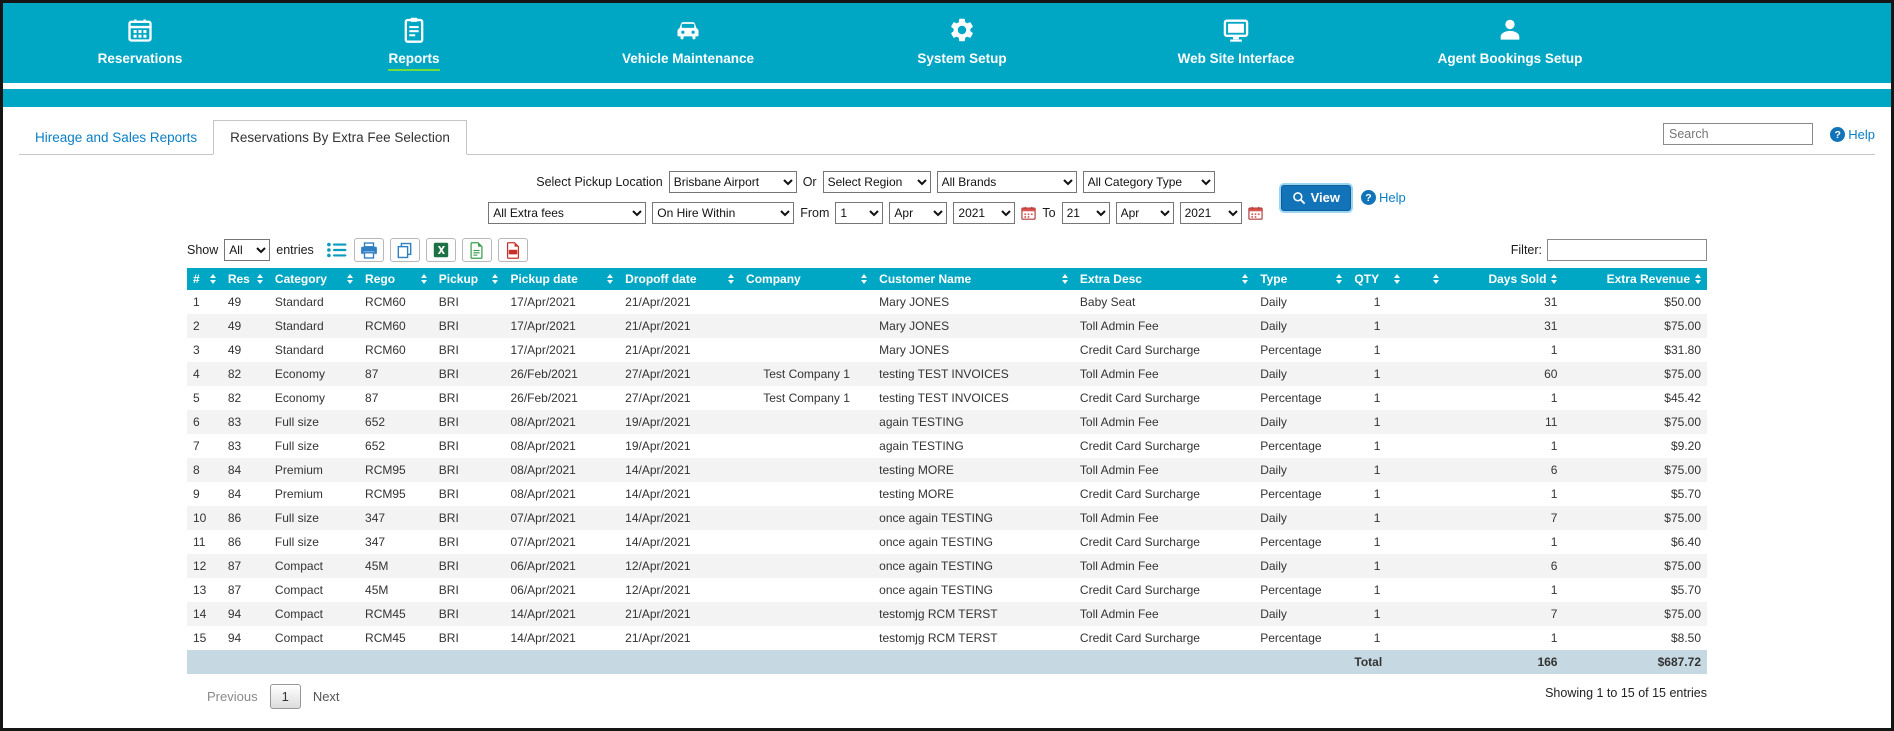  I want to click on to-day-select: 21, so click(1085, 213).